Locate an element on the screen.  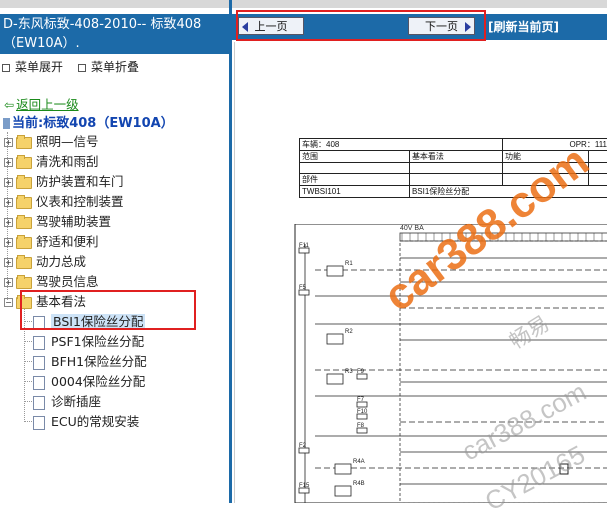
fuse-label: F8 is located at coordinates (361, 426).